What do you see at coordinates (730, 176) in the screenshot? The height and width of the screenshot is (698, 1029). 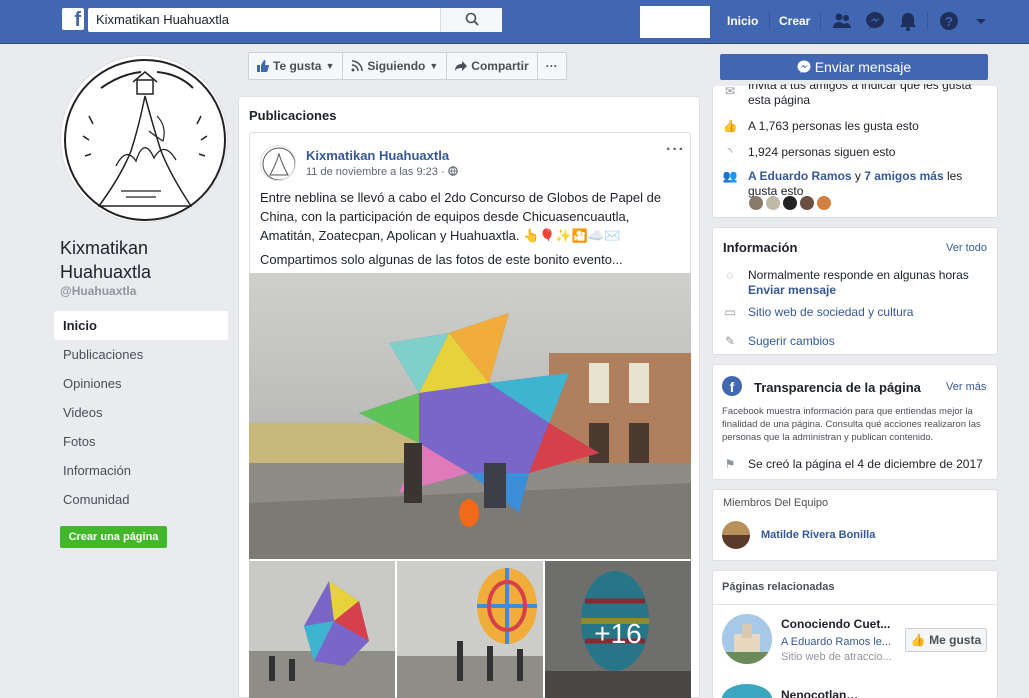 I see `friends-icon: 👥` at bounding box center [730, 176].